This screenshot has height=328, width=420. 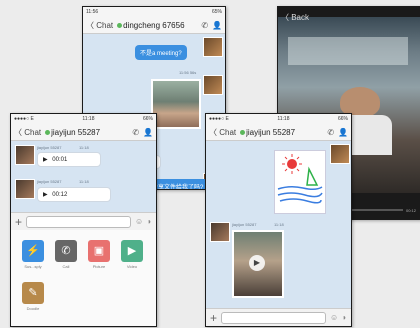 What do you see at coordinates (60, 195) in the screenshot?
I see `voice-duration: 00:12` at bounding box center [60, 195].